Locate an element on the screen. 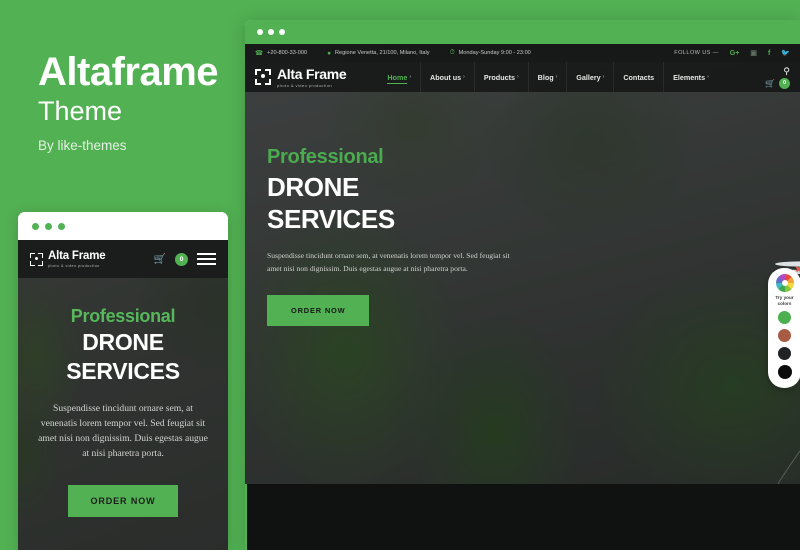  page-title: Altaframe is located at coordinates (128, 72).